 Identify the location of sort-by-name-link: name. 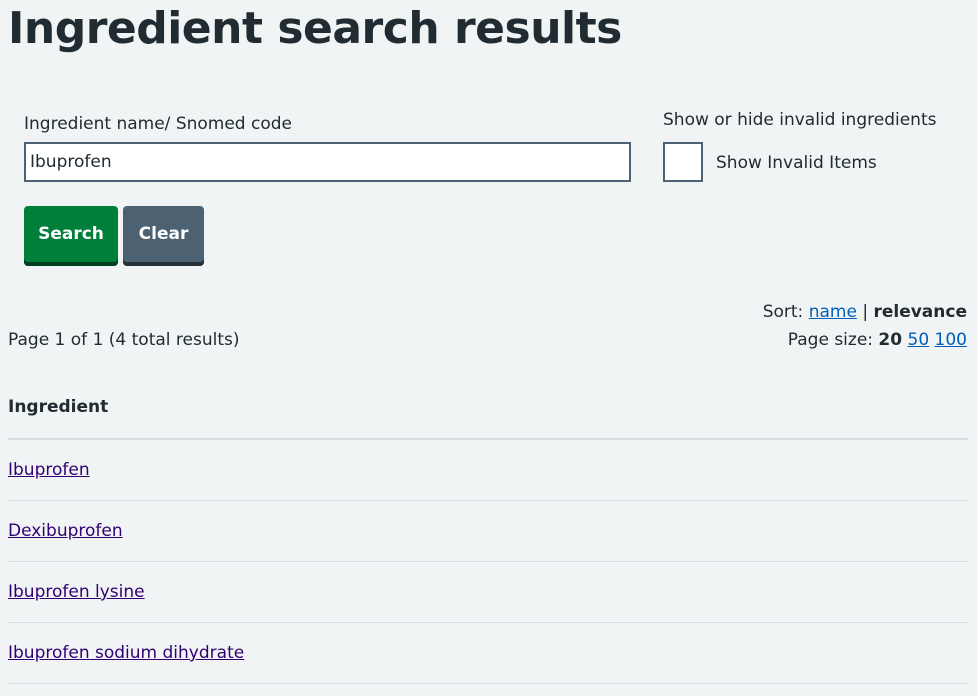
(833, 312).